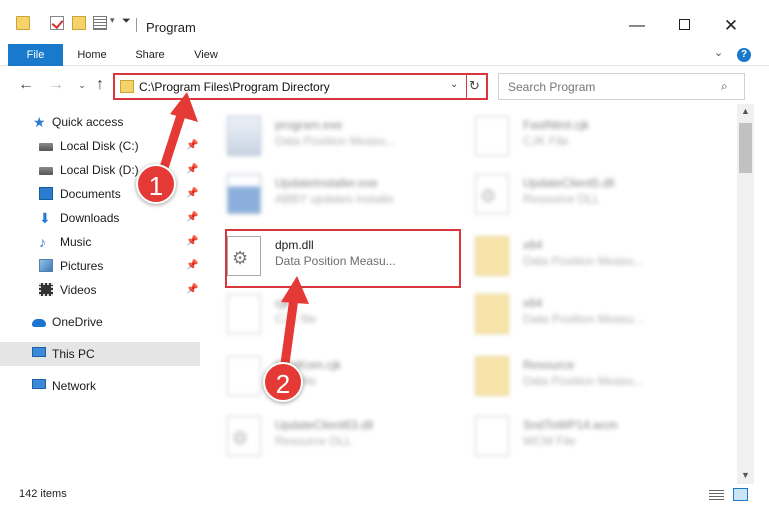 Image resolution: width=769 pixels, height=517 pixels. What do you see at coordinates (570, 425) in the screenshot?
I see `file-name: SndToWP14.wcm` at bounding box center [570, 425].